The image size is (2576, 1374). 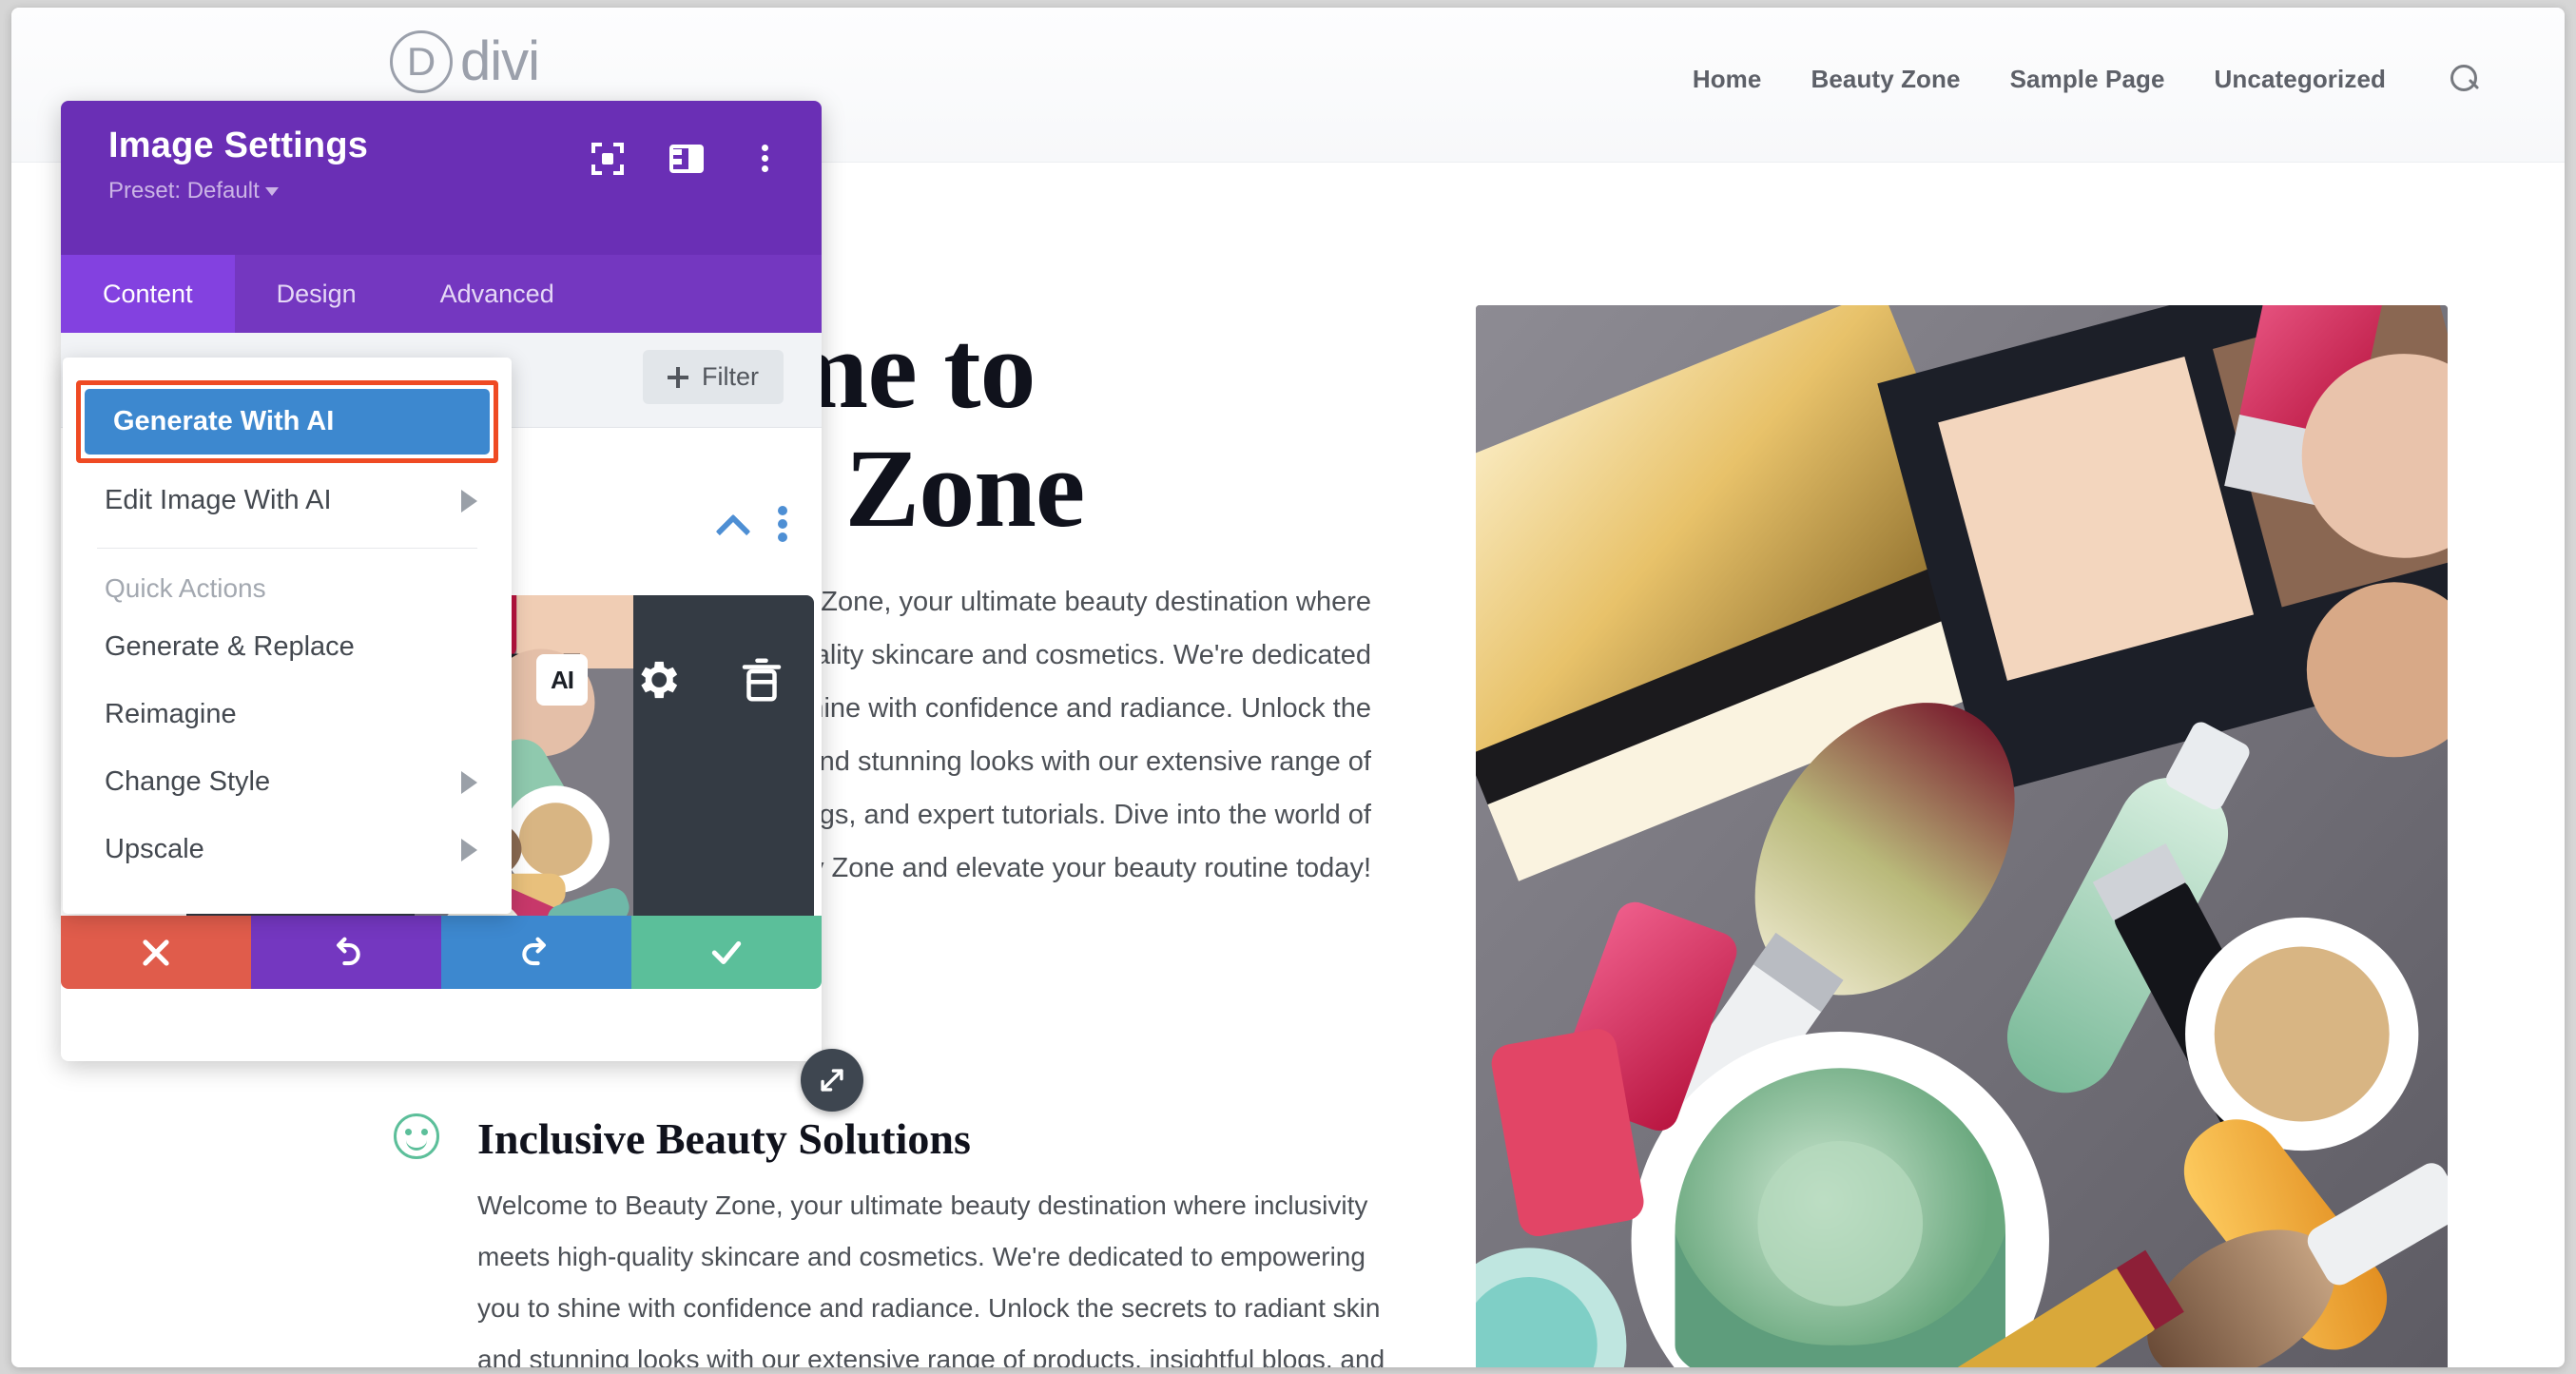 What do you see at coordinates (271, 192) in the screenshot?
I see `chevron-down-icon` at bounding box center [271, 192].